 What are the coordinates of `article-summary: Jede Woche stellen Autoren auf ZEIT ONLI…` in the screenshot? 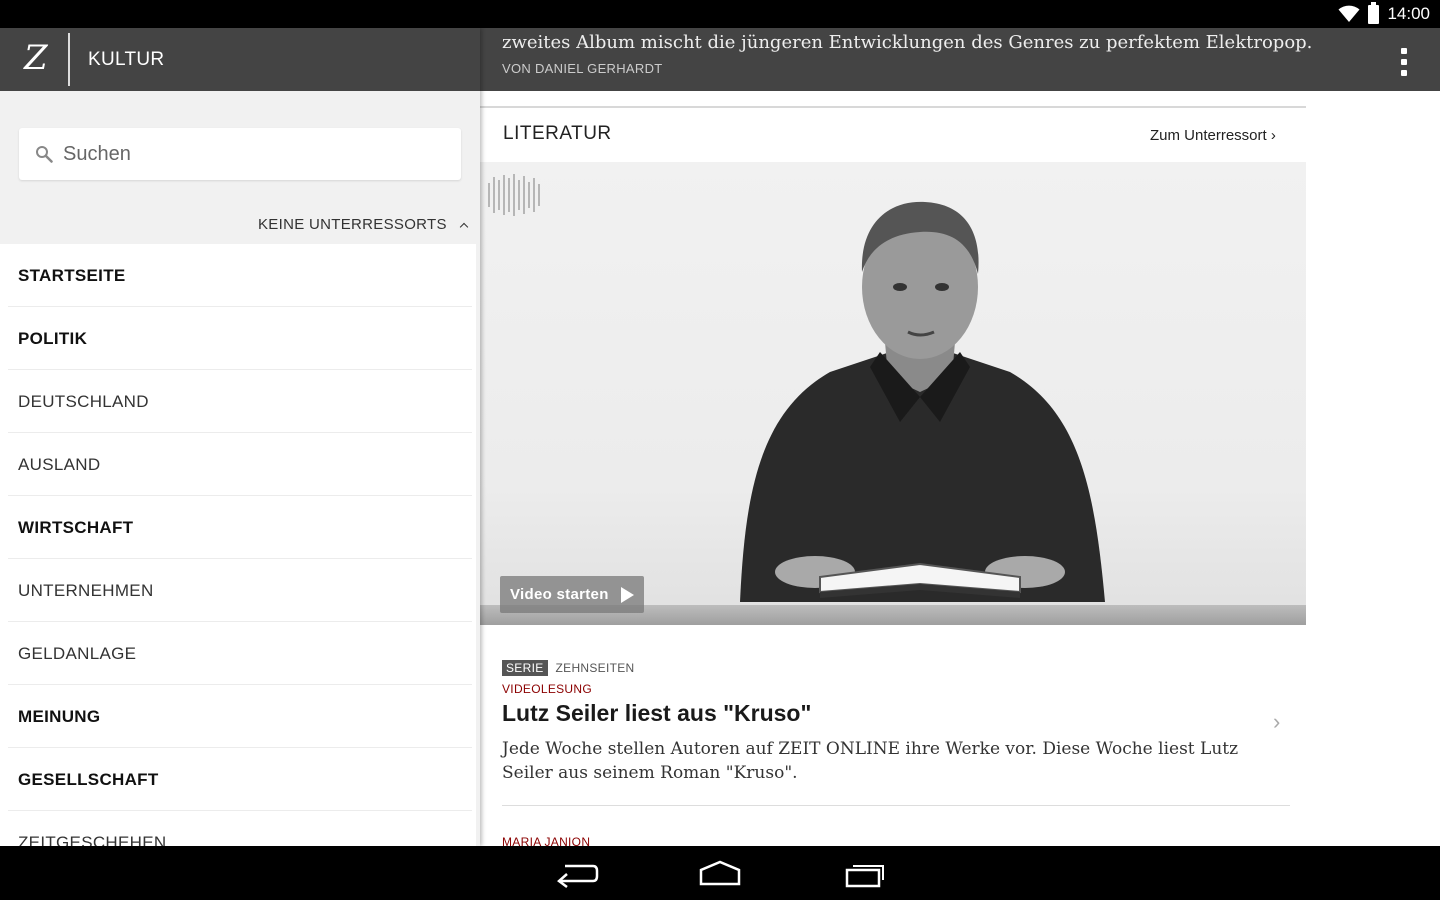 It's located at (870, 761).